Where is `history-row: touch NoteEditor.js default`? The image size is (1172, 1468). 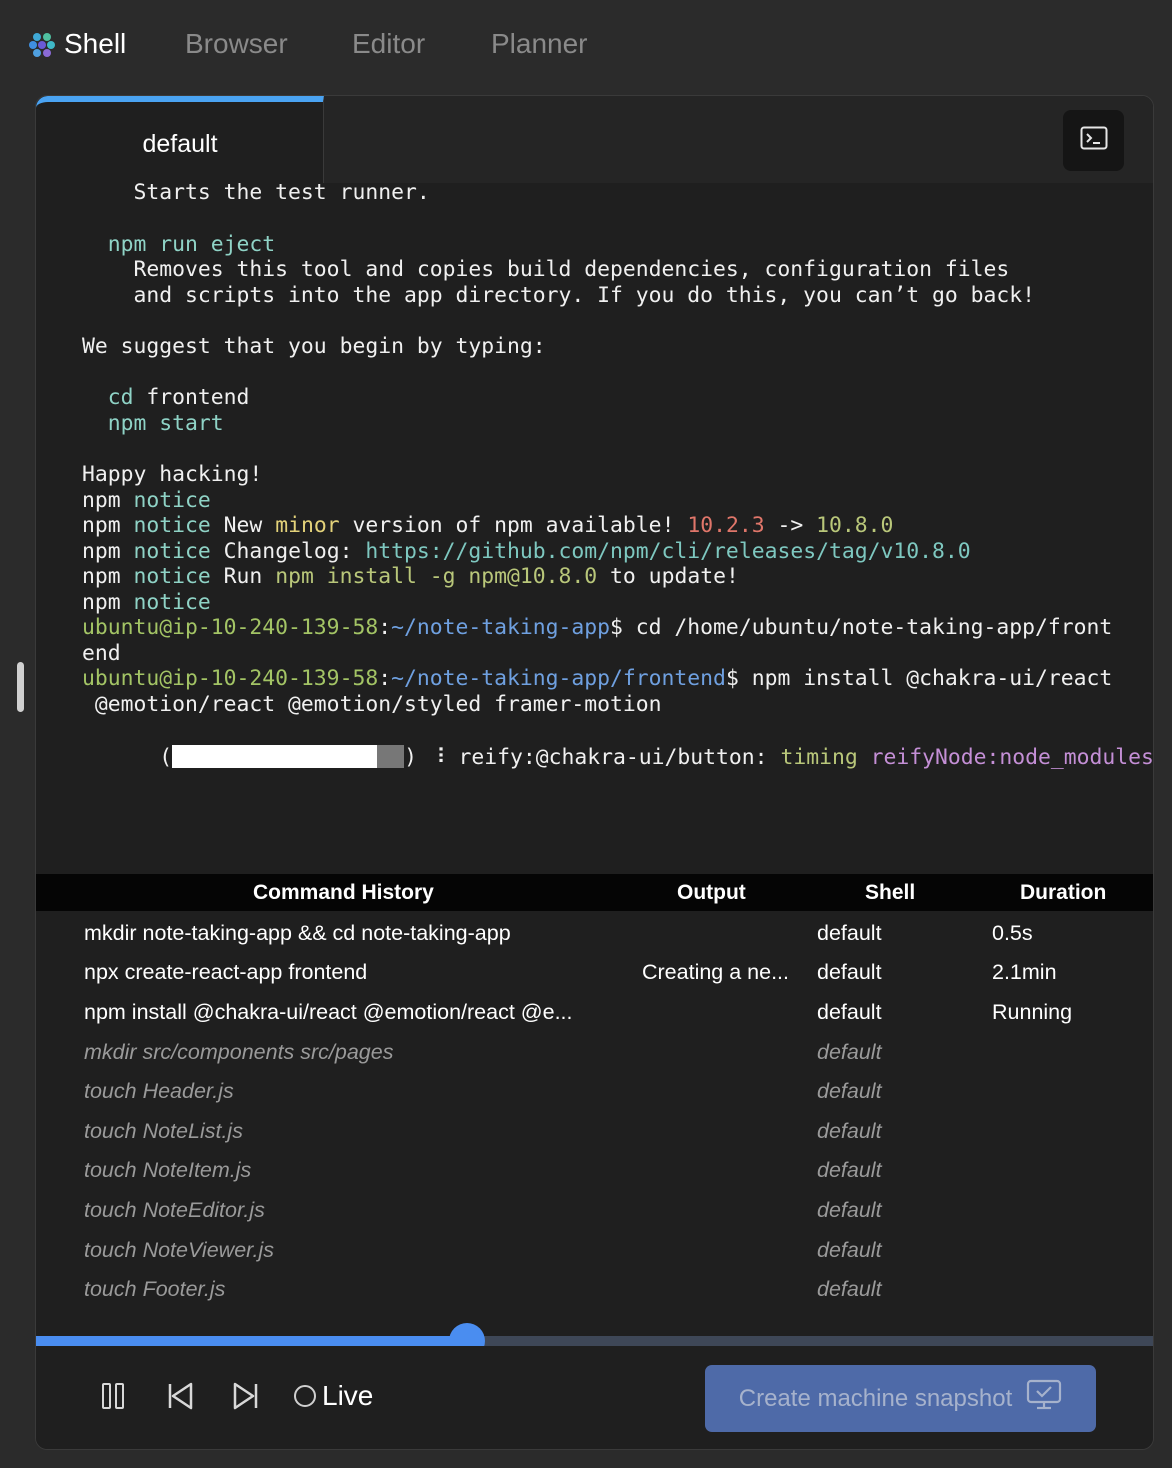
history-row: touch NoteEditor.js default is located at coordinates (594, 1218).